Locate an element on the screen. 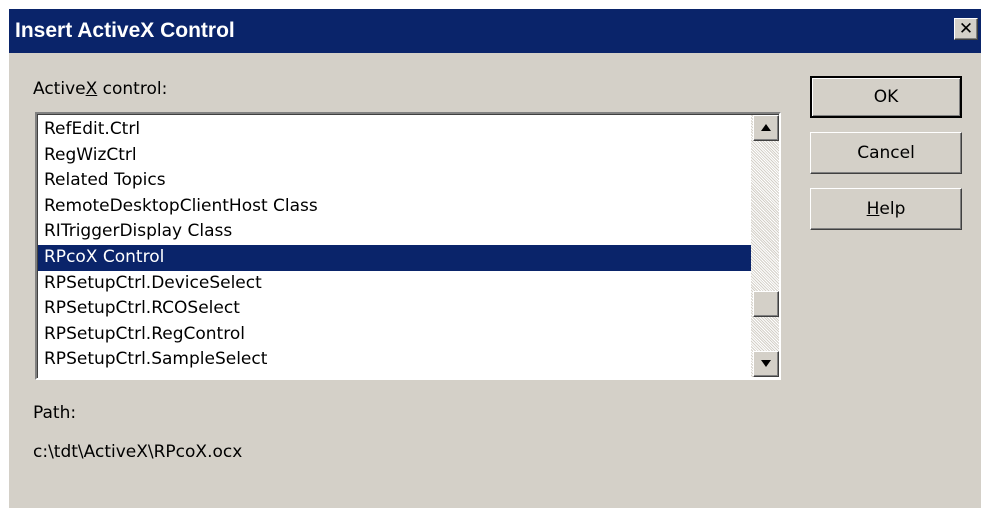 This screenshot has height=508, width=981. close-icon: ✕ is located at coordinates (966, 29).